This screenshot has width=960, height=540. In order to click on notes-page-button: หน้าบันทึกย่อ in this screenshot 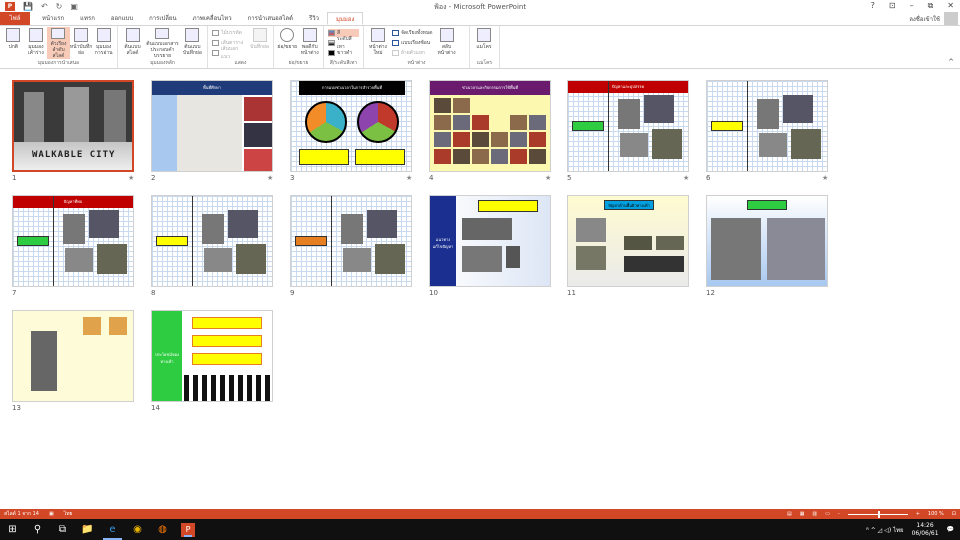, I will do `click(81, 43)`.